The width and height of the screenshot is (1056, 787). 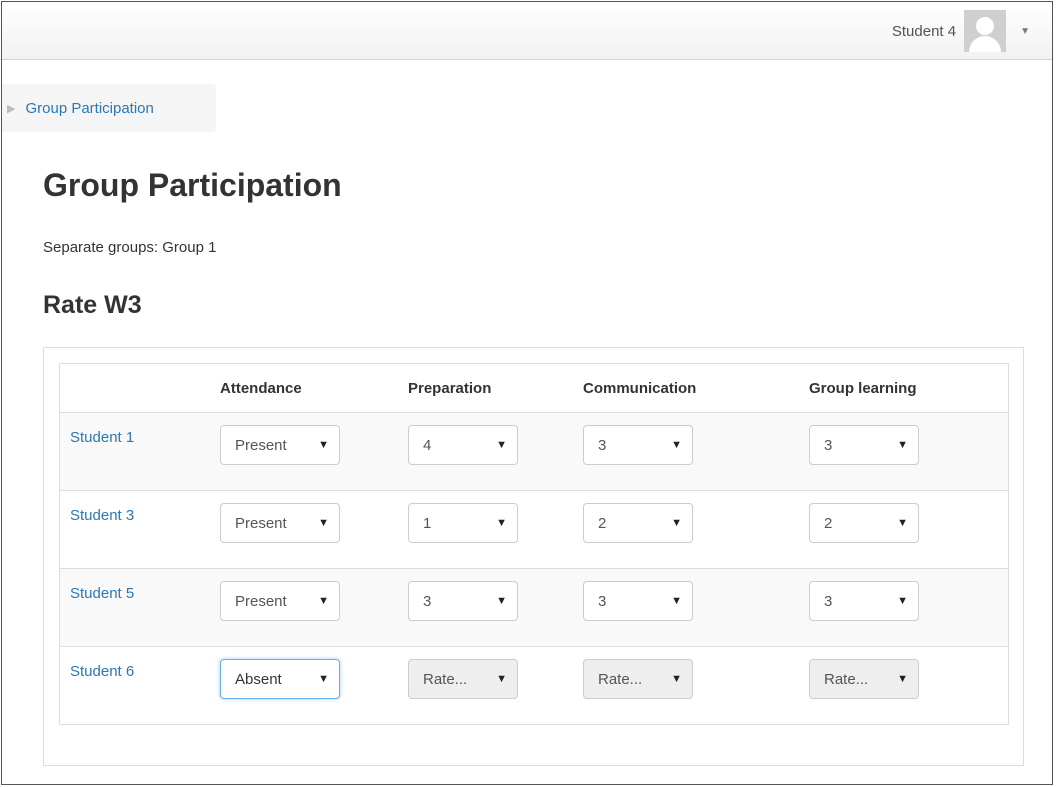 I want to click on breadcrumb-link-group-participation: Group Participation, so click(x=89, y=108).